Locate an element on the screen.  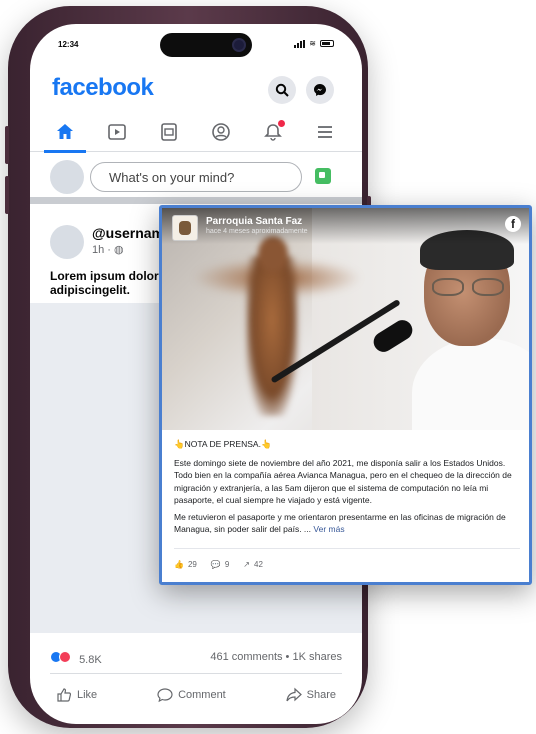
reaction-icons is located at coordinates (60, 657).